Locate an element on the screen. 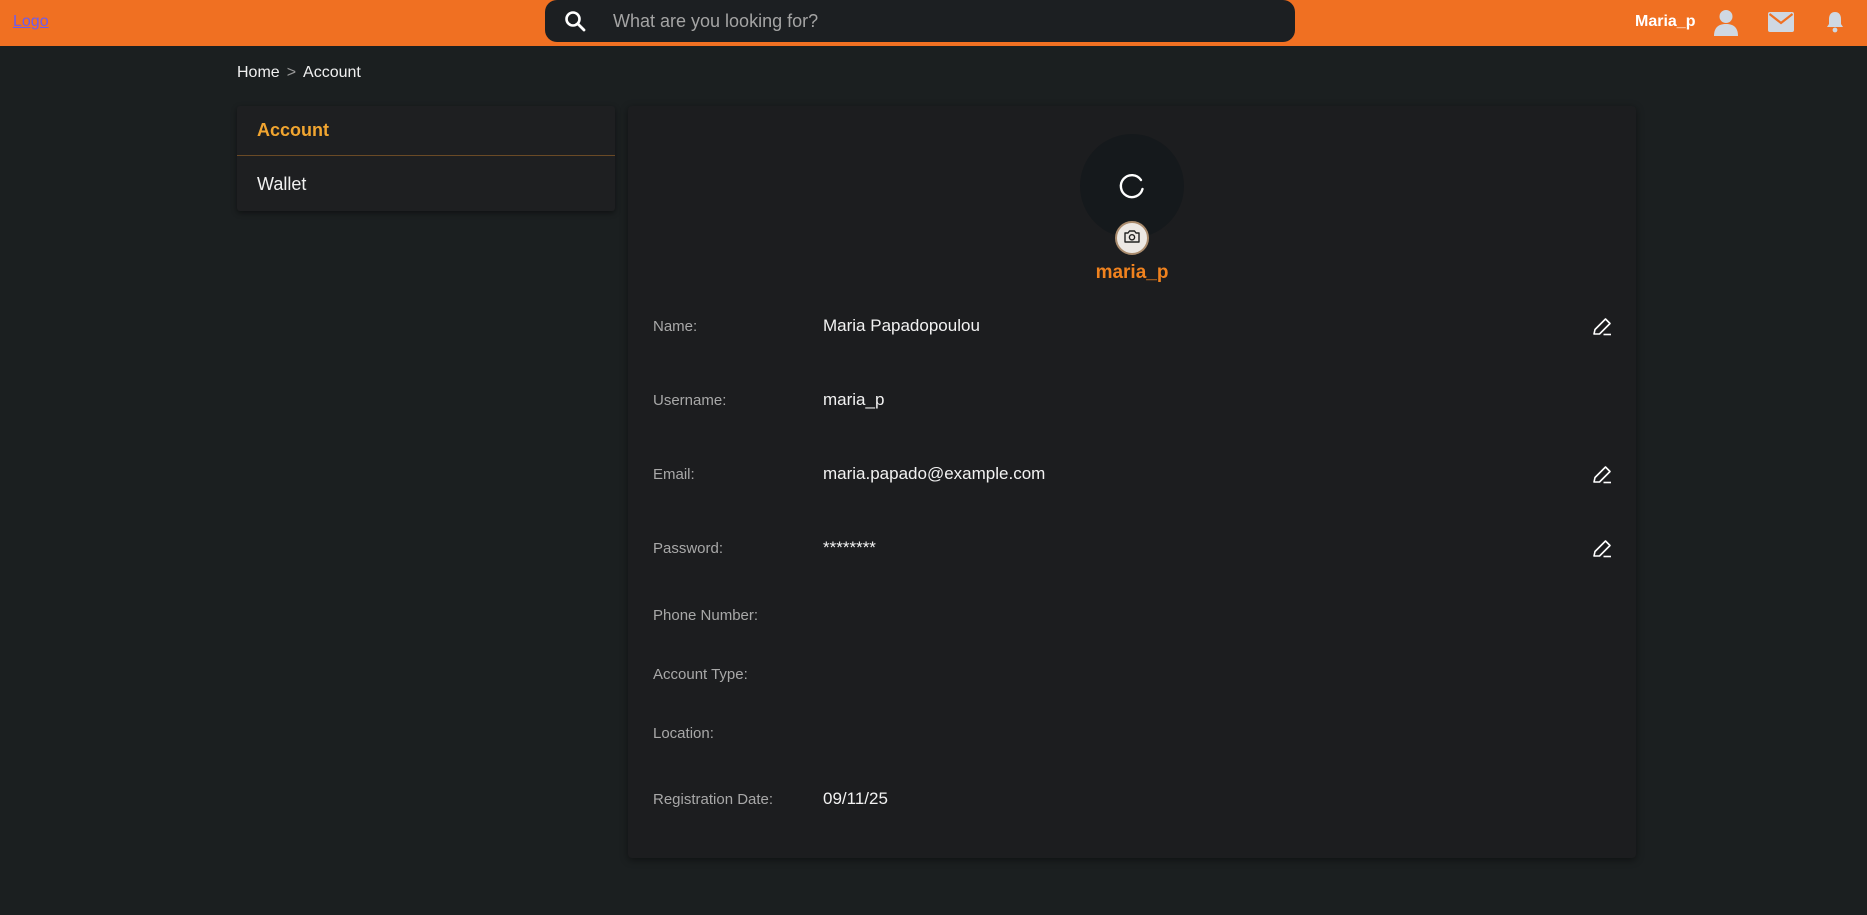  username-value: maria_p is located at coordinates (854, 399).